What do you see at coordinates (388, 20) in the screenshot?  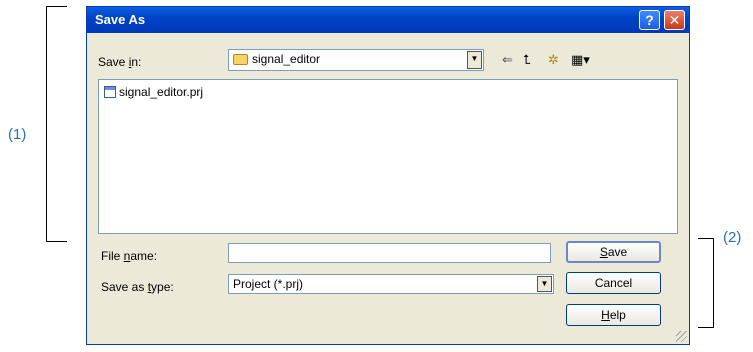 I see `title-bar: Save As ? ✕` at bounding box center [388, 20].